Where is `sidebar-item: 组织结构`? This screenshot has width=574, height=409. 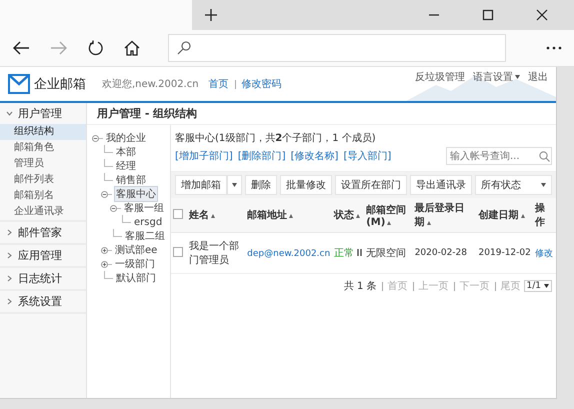
sidebar-item: 组织结构 is located at coordinates (43, 132).